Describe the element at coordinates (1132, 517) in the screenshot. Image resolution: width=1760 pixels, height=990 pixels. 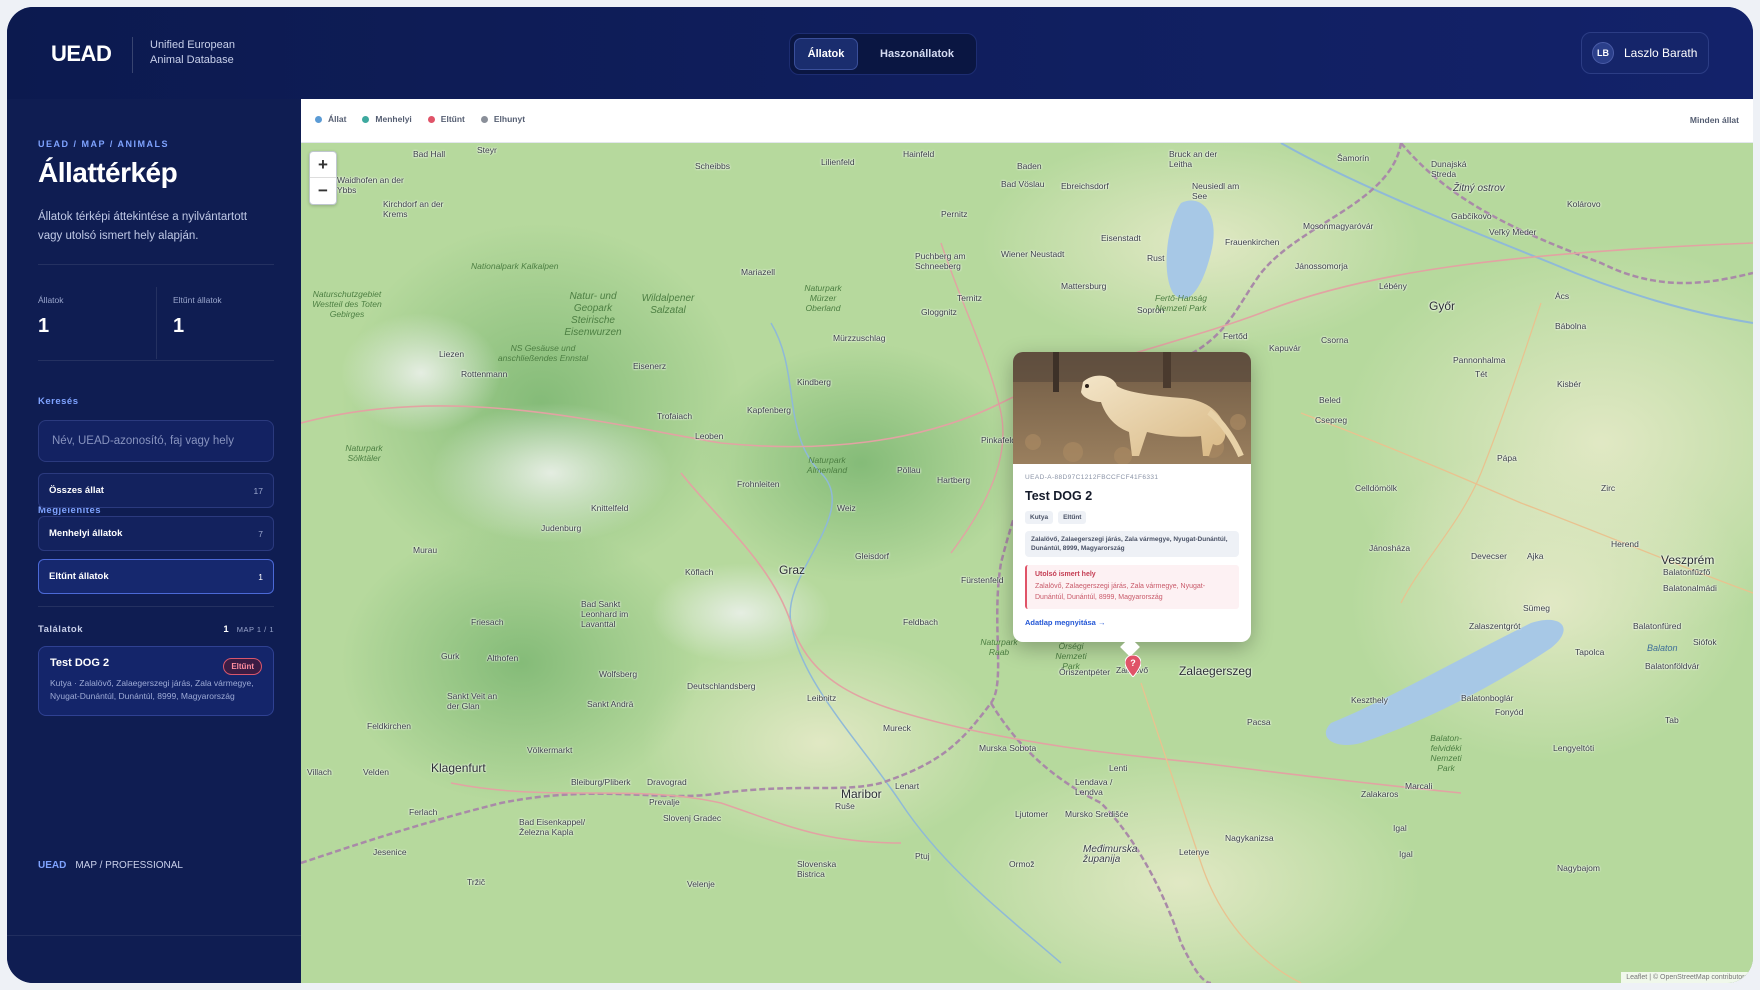
I see `animal-tags: Kutya Eltűnt` at that location.